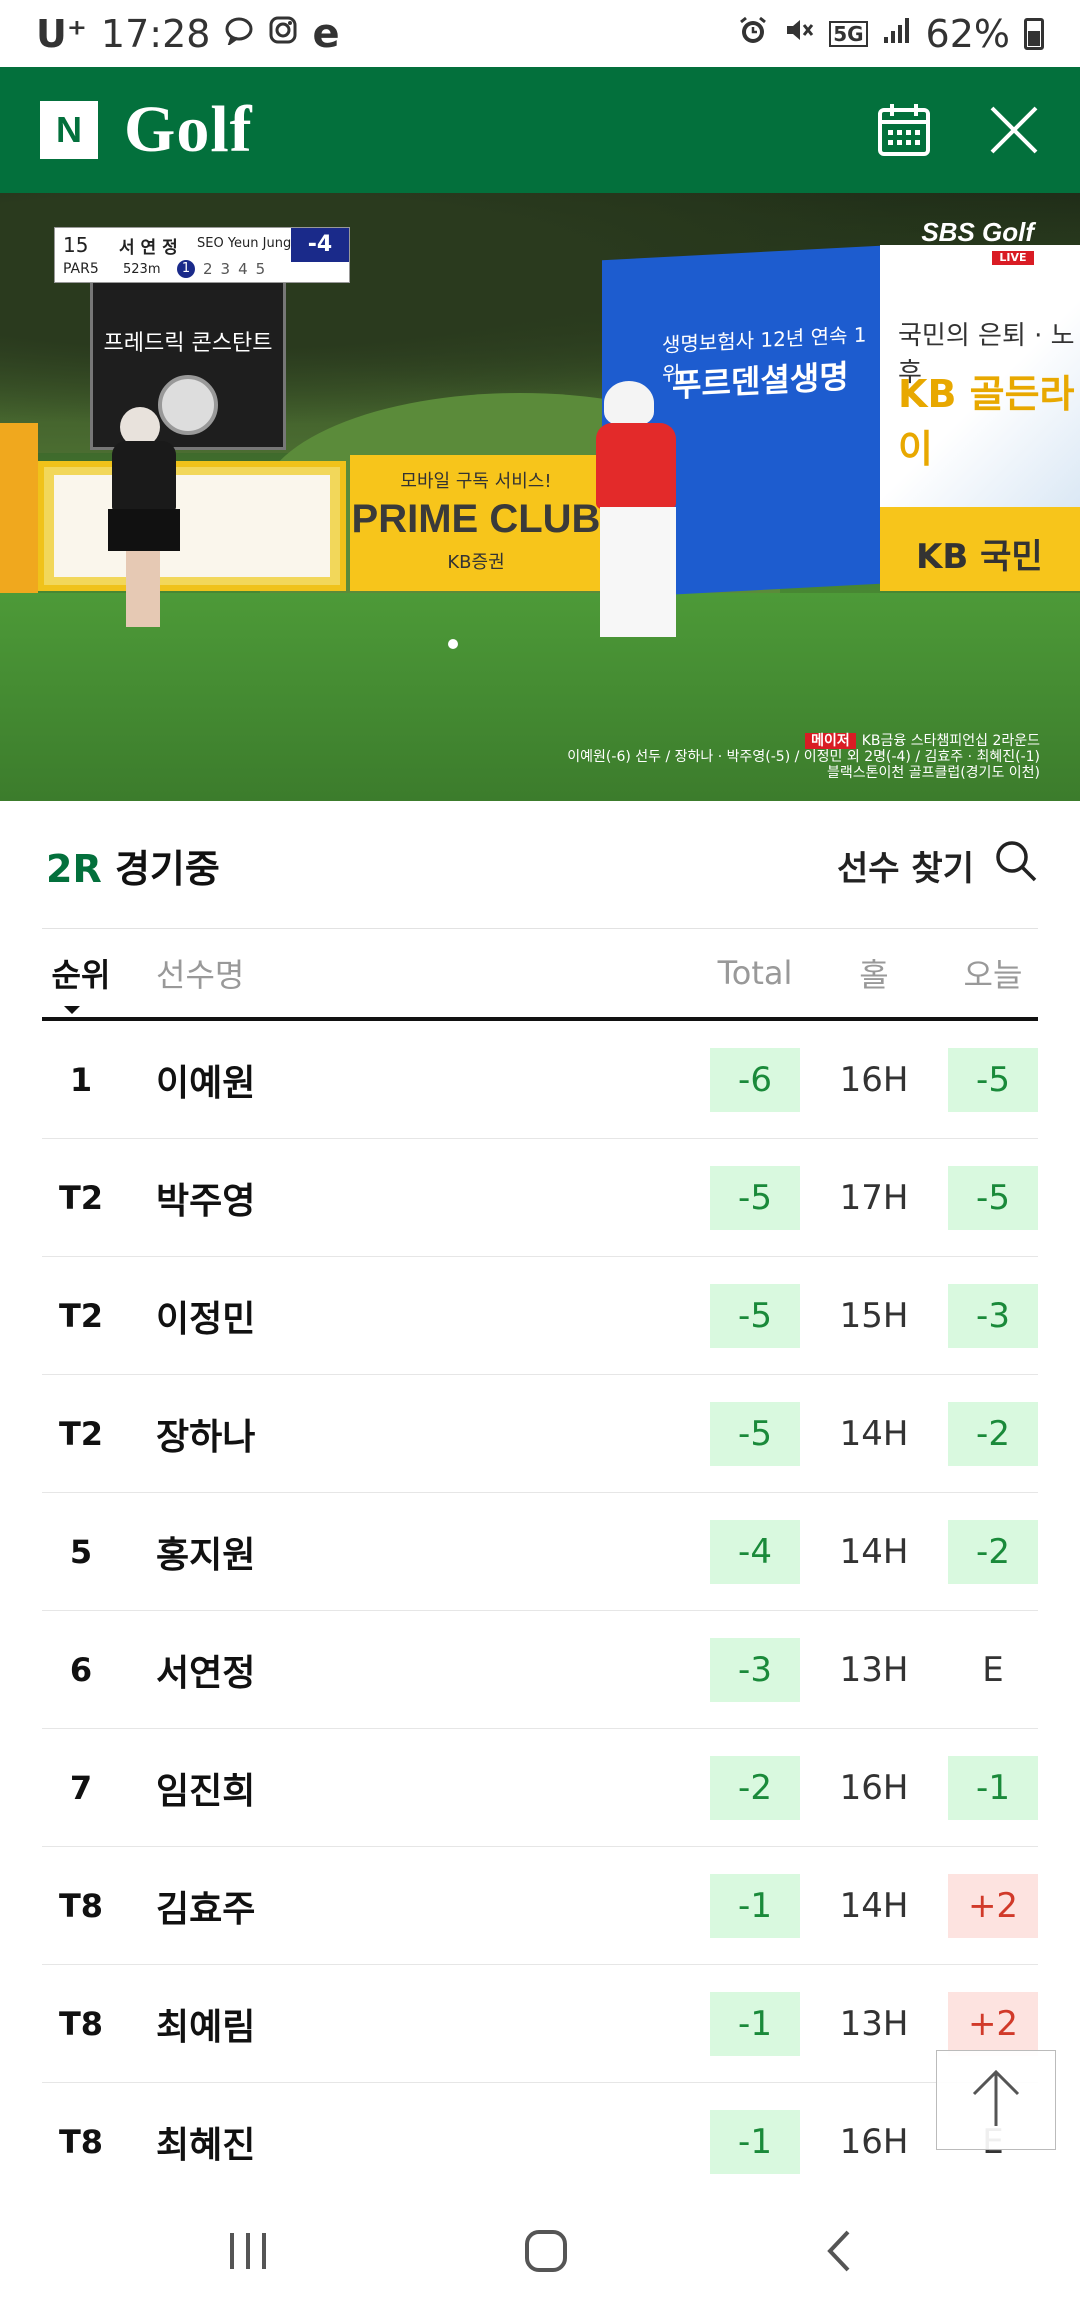 The width and height of the screenshot is (1080, 2316). I want to click on close-icon, so click(1014, 130).